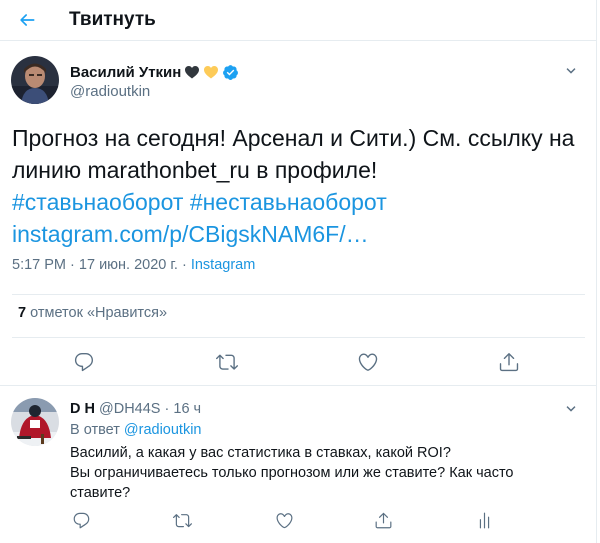 The width and height of the screenshot is (600, 543). I want to click on reply-header: D H @DH44S · 16 ч, so click(135, 409).